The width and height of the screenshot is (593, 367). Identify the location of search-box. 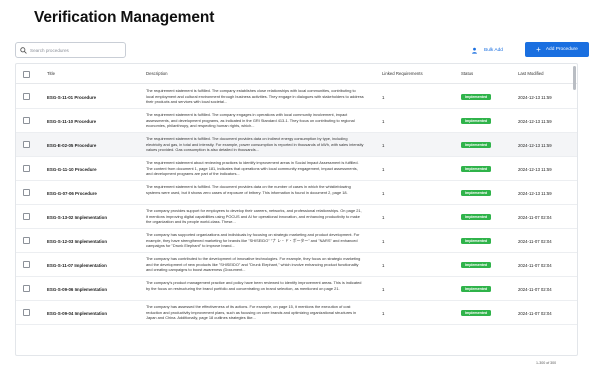
(70, 50).